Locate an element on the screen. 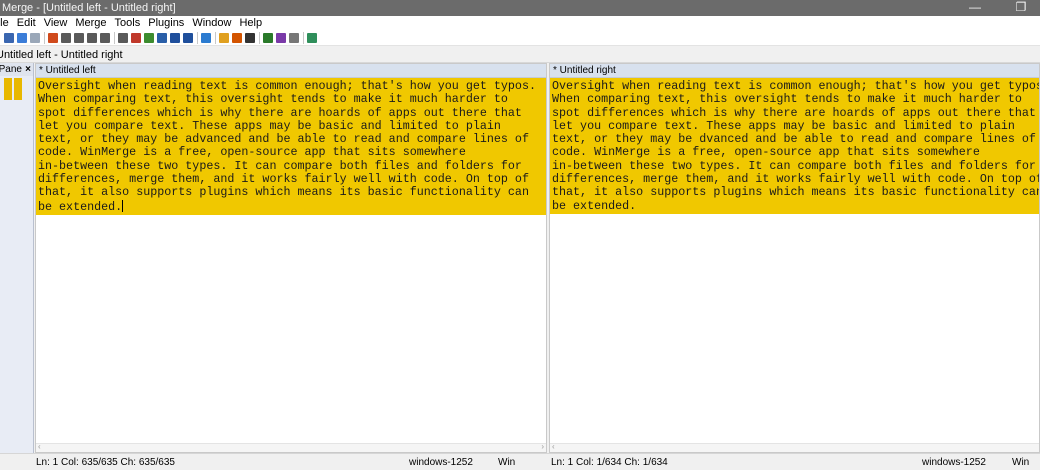  document-tab-label: Untitled left - Untitled right is located at coordinates (61, 55).